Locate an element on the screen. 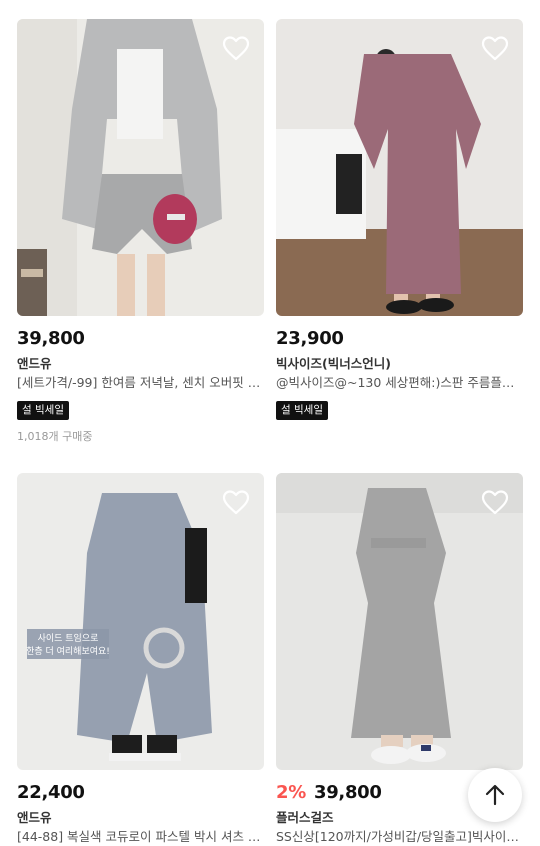  discount-rate: 2% is located at coordinates (291, 792).